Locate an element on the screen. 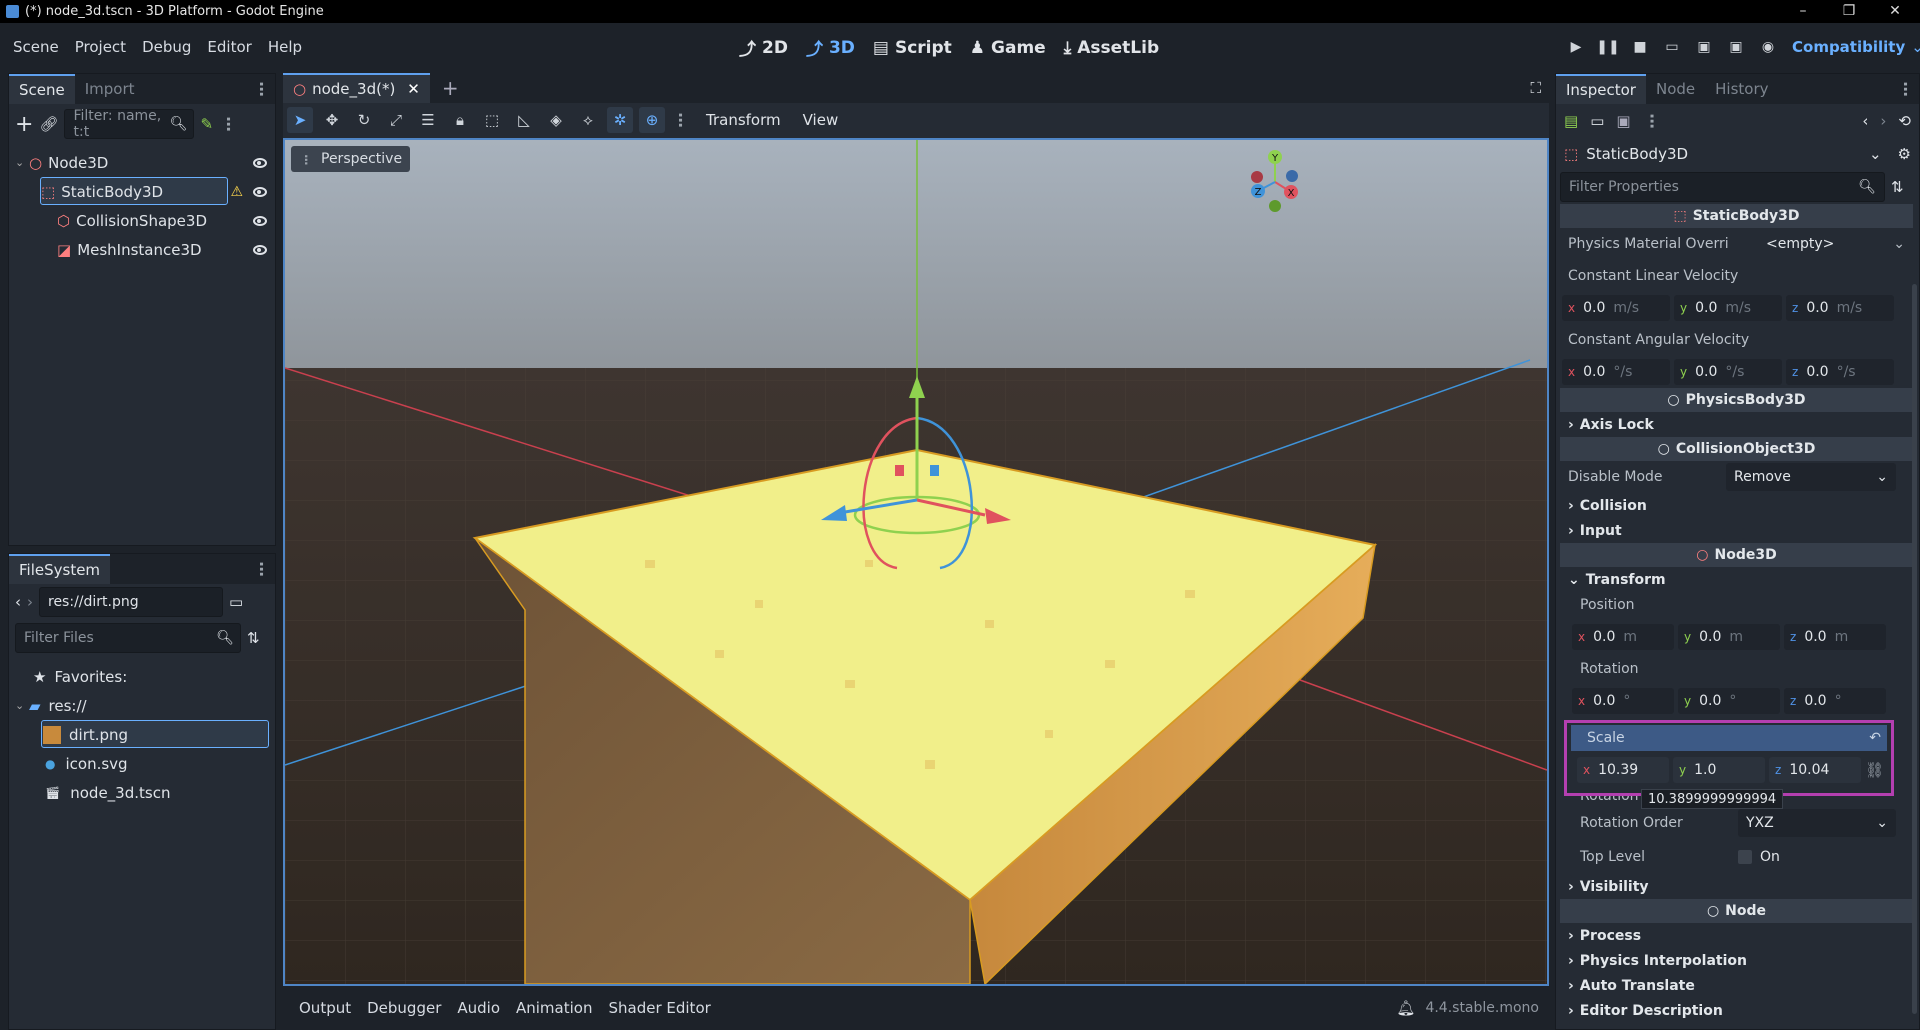 Image resolution: width=1920 pixels, height=1030 pixels. workspace-2d: ⤴ 2D is located at coordinates (763, 48).